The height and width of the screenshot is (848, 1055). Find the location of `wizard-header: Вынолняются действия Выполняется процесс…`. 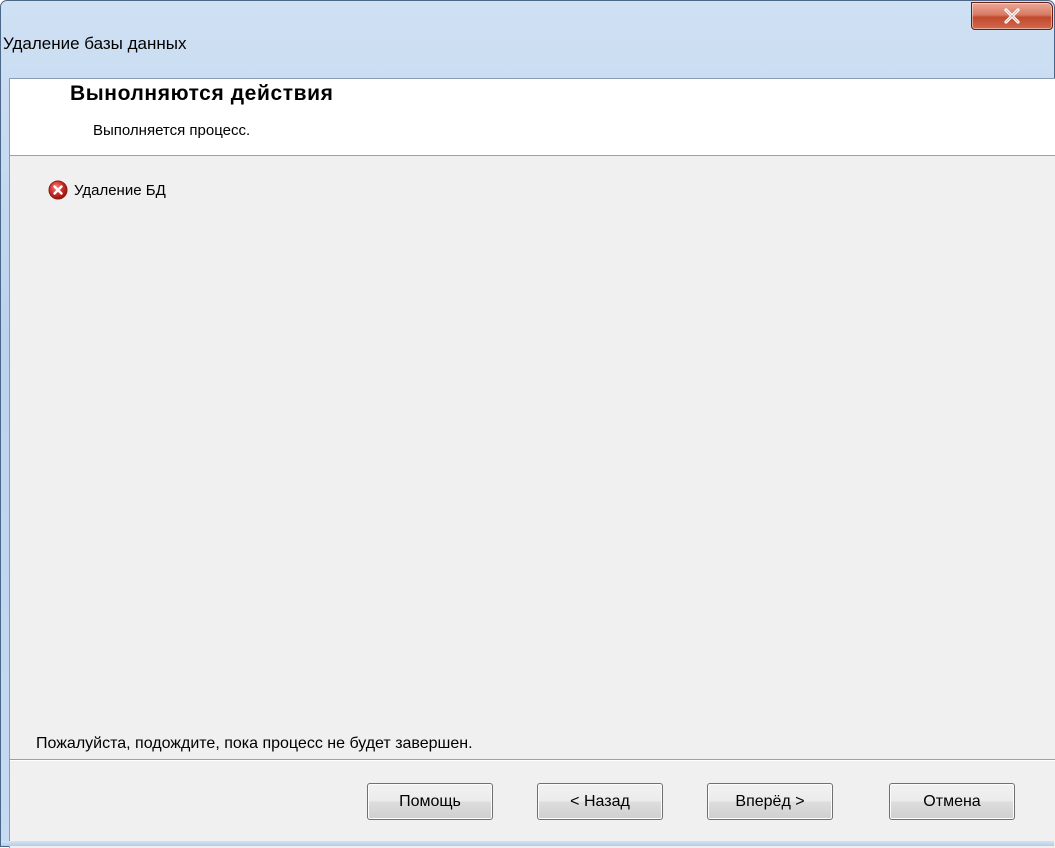

wizard-header: Вынолняются действия Выполняется процесс… is located at coordinates (532, 117).